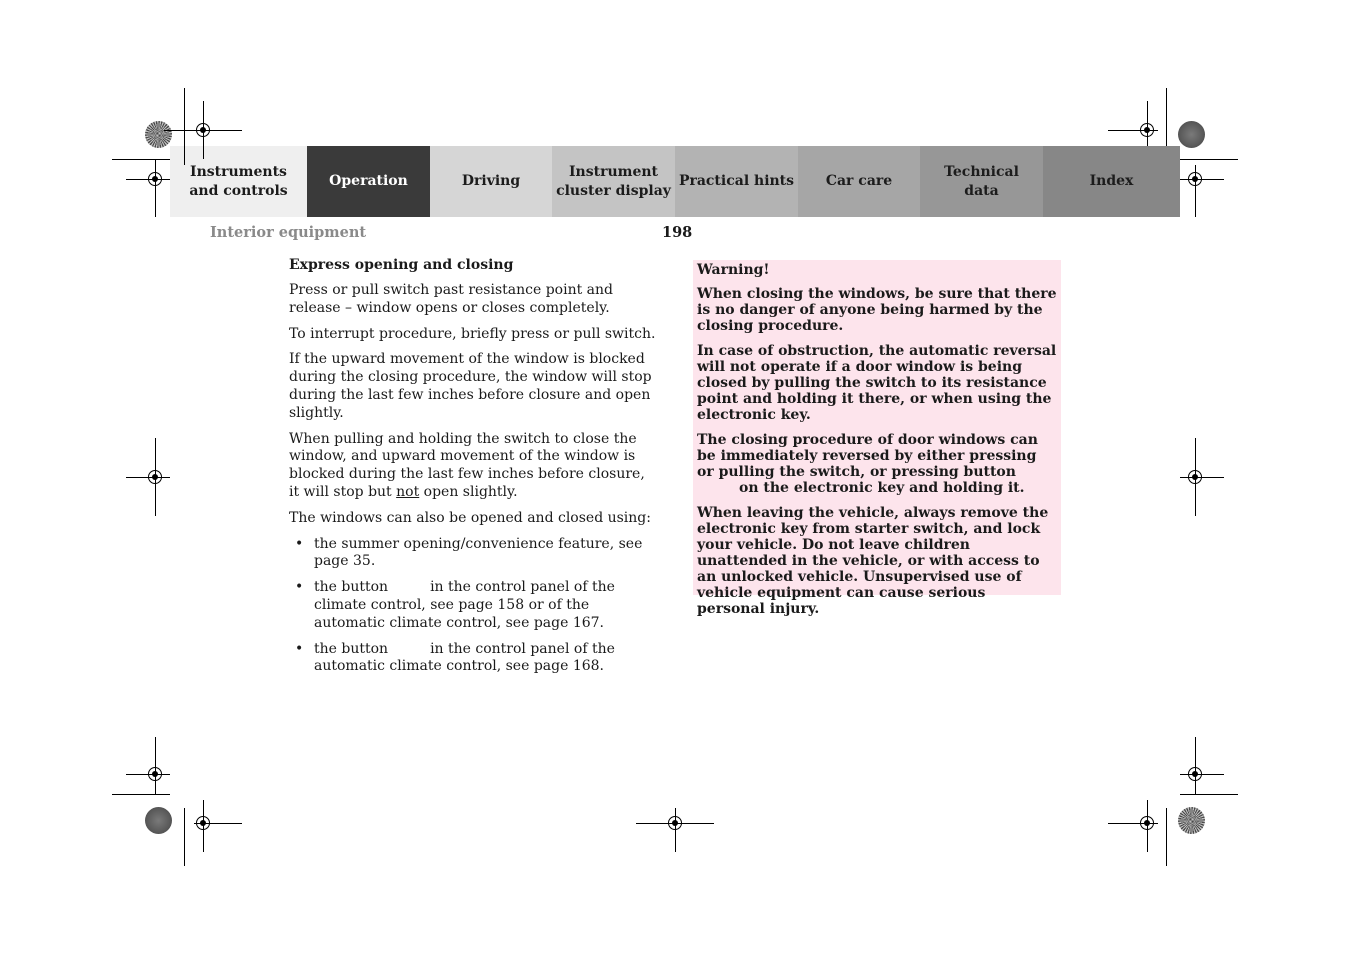 The height and width of the screenshot is (954, 1351). I want to click on section-title: Interior equipment, so click(288, 232).